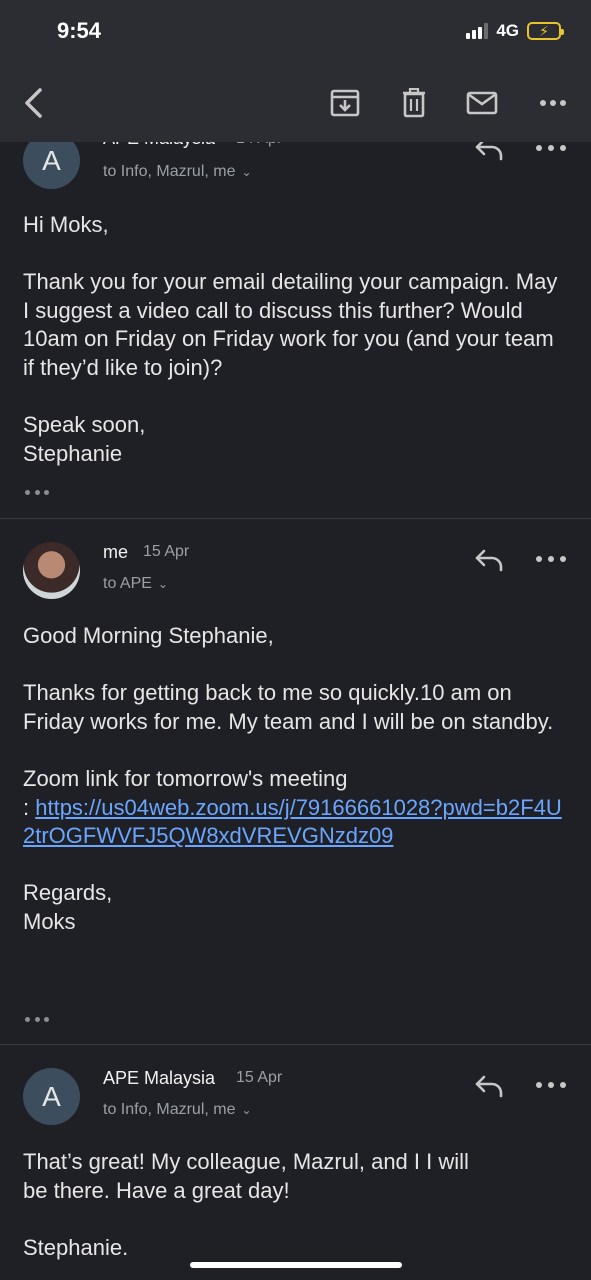  Describe the element at coordinates (51, 570) in the screenshot. I see `avatar` at that location.